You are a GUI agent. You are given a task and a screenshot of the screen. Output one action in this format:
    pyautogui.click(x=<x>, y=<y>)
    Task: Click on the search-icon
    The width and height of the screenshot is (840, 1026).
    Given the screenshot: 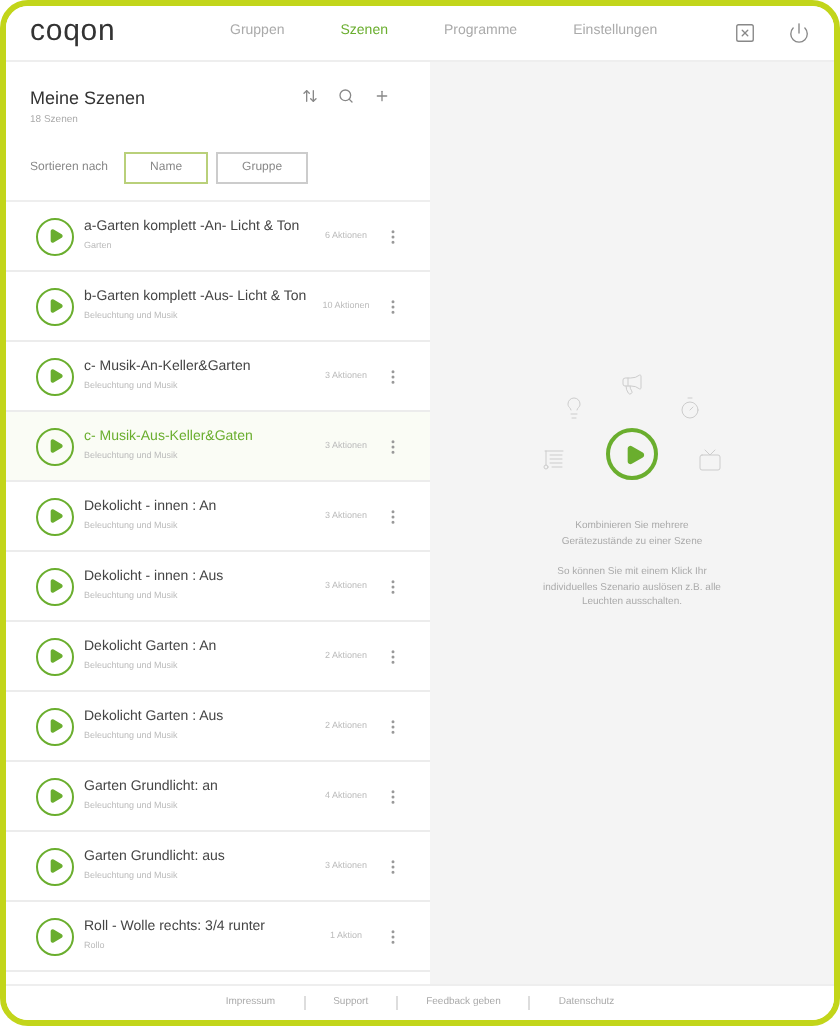 What is the action you would take?
    pyautogui.click(x=346, y=96)
    